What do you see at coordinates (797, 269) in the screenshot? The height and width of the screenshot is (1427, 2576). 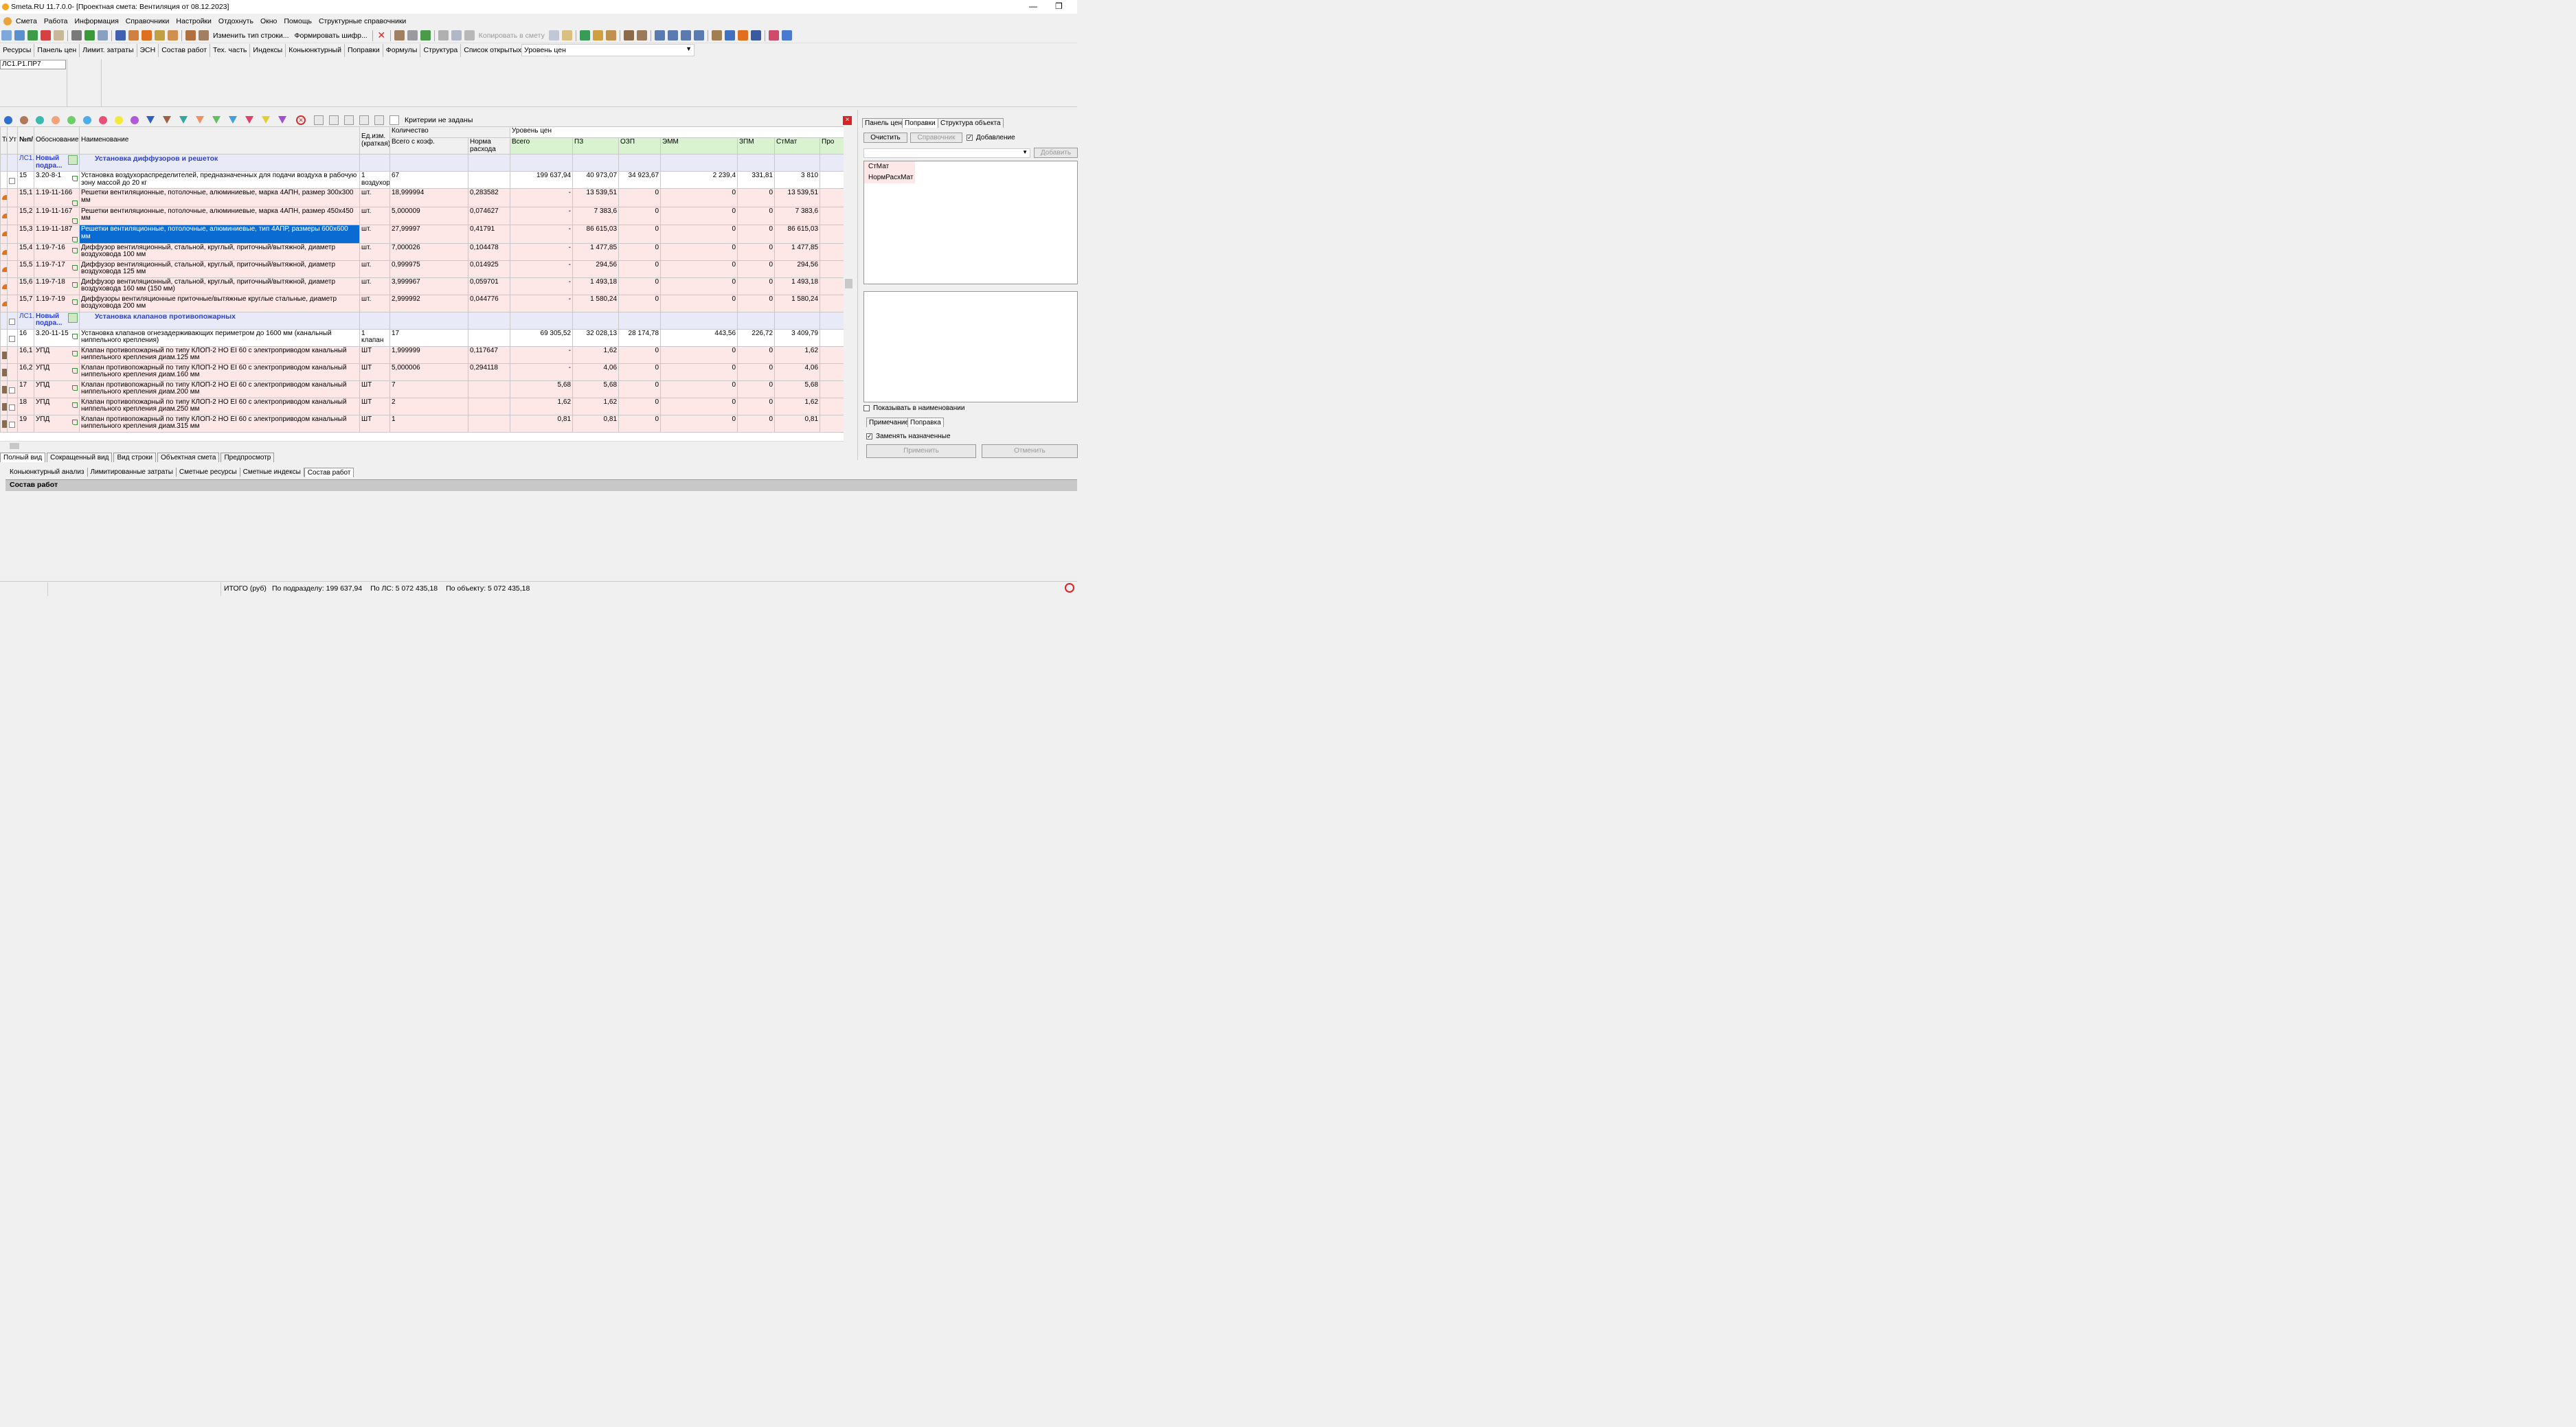 I see `cell-stmat: 294,56` at bounding box center [797, 269].